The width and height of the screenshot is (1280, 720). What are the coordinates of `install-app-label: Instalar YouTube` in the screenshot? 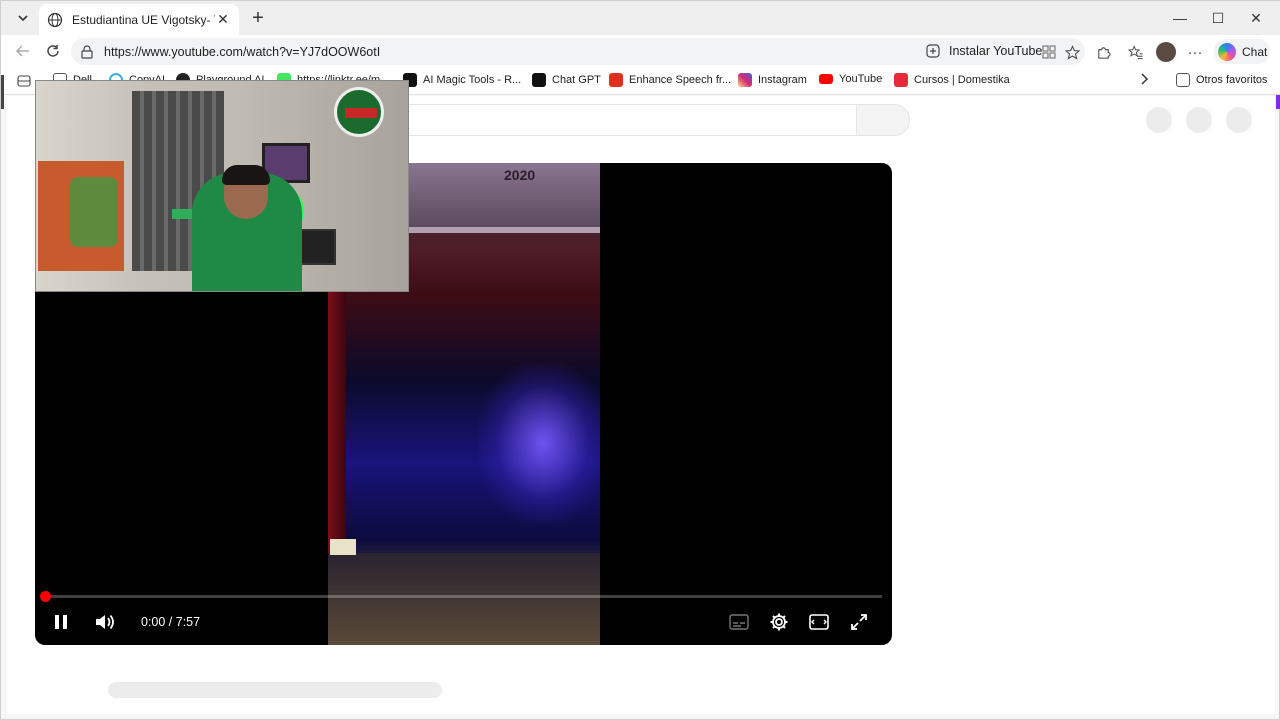 It's located at (996, 51).